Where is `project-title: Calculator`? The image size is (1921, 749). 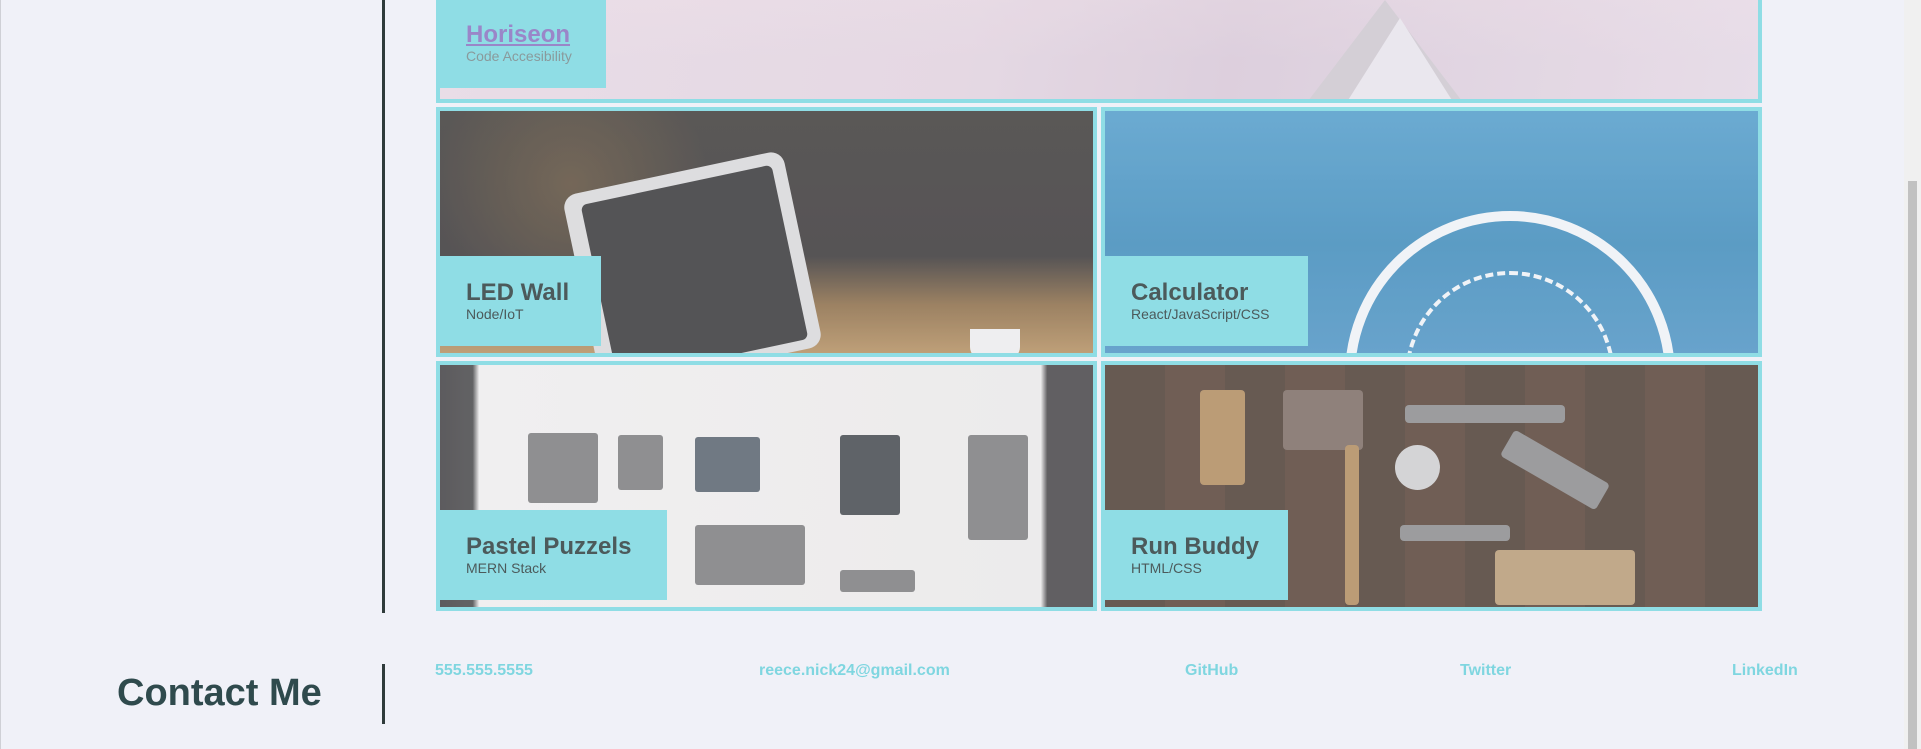 project-title: Calculator is located at coordinates (1190, 292).